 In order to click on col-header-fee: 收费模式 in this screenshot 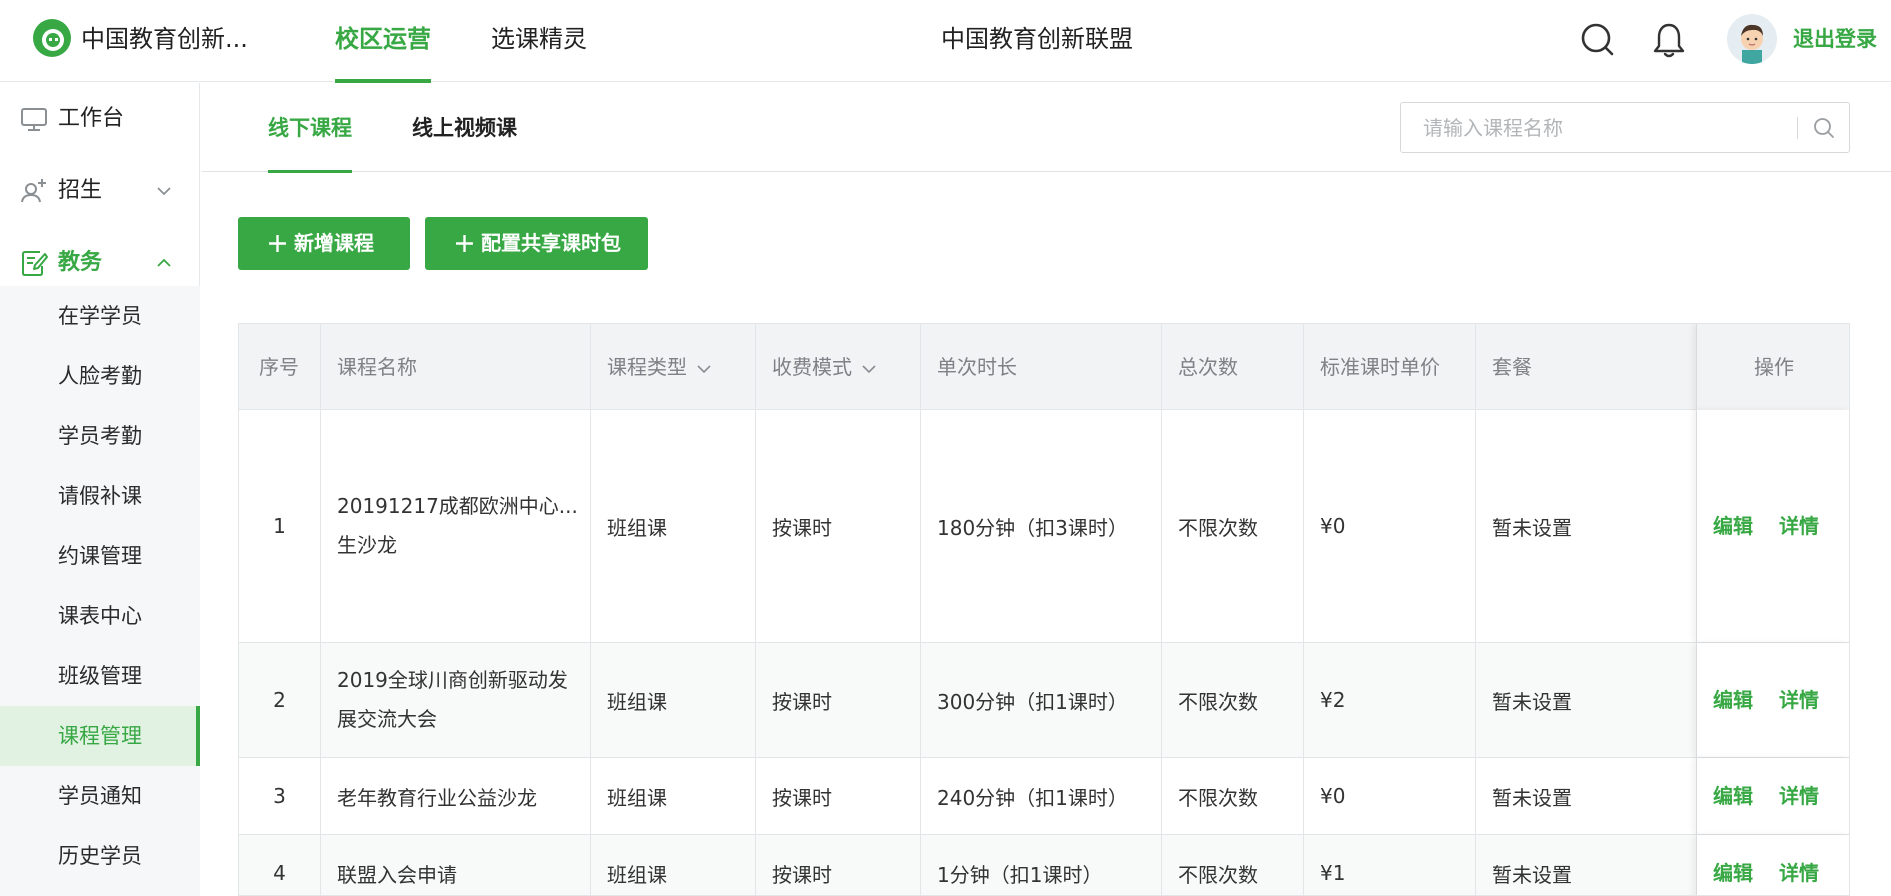, I will do `click(838, 367)`.